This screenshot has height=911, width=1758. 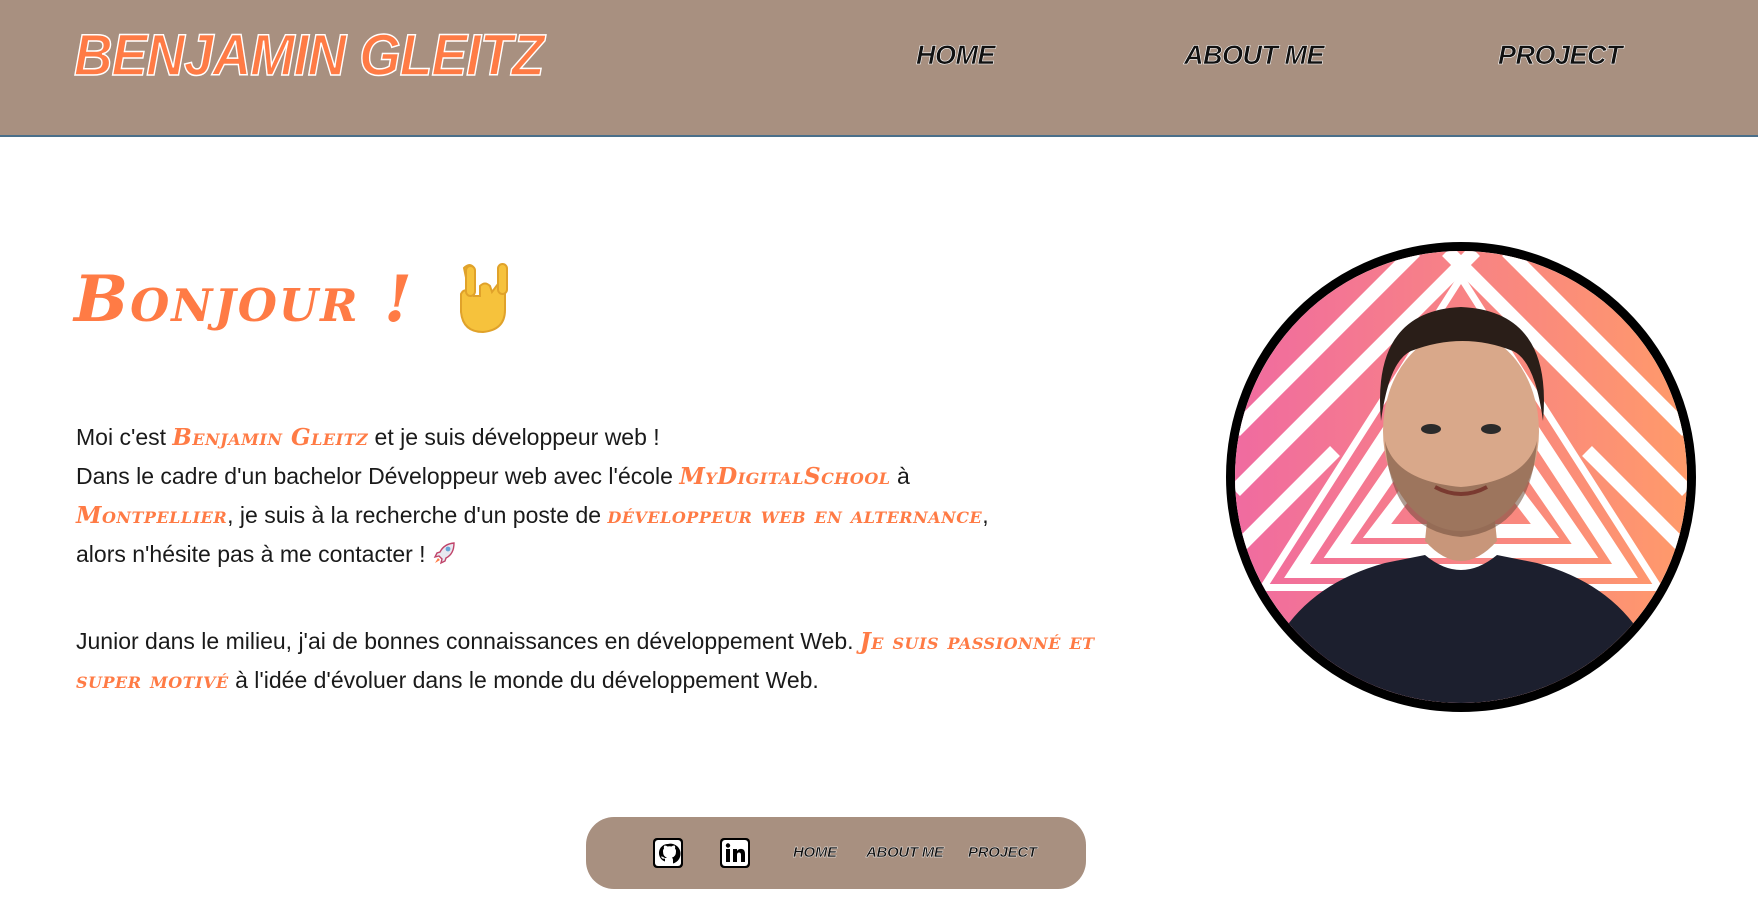 I want to click on highlight-city: Montpellier, so click(x=152, y=515).